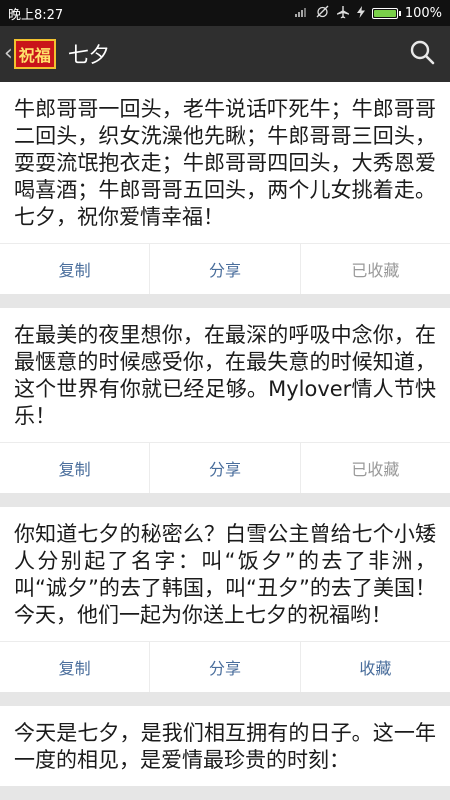 The height and width of the screenshot is (800, 450). What do you see at coordinates (423, 13) in the screenshot?
I see `battery-percent: 100%` at bounding box center [423, 13].